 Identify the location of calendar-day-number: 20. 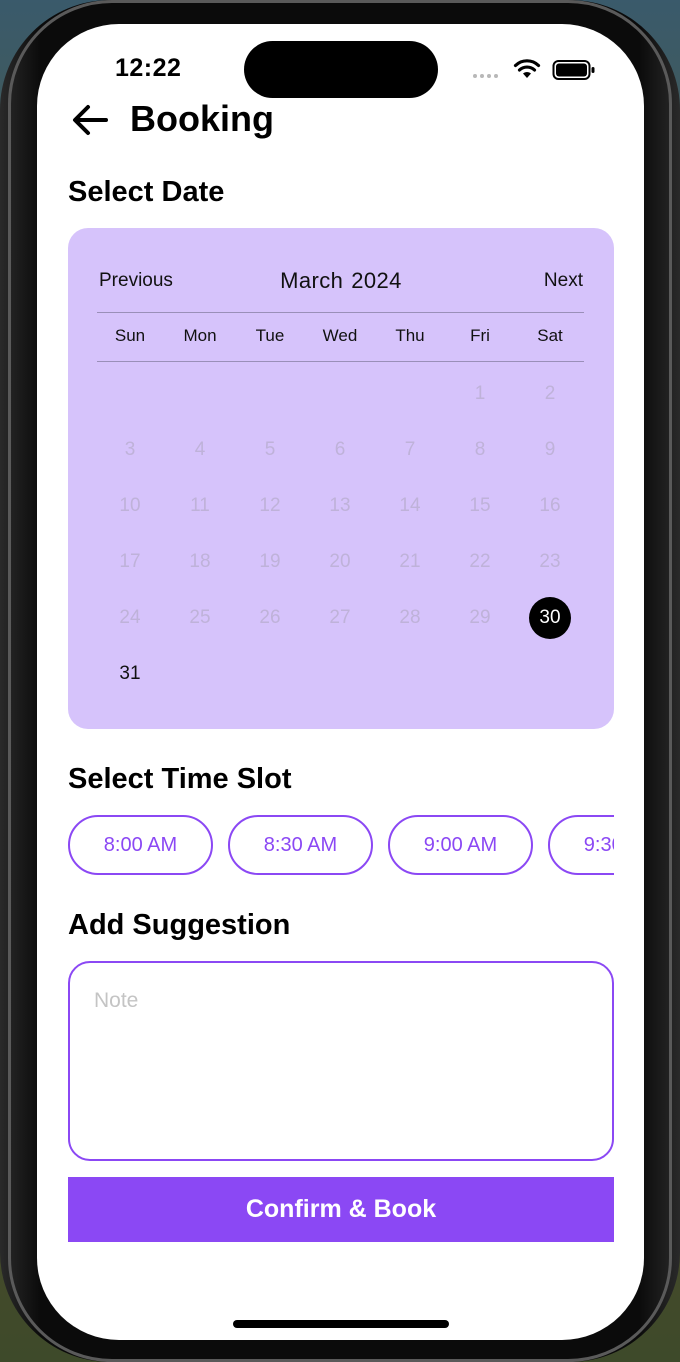
(340, 561).